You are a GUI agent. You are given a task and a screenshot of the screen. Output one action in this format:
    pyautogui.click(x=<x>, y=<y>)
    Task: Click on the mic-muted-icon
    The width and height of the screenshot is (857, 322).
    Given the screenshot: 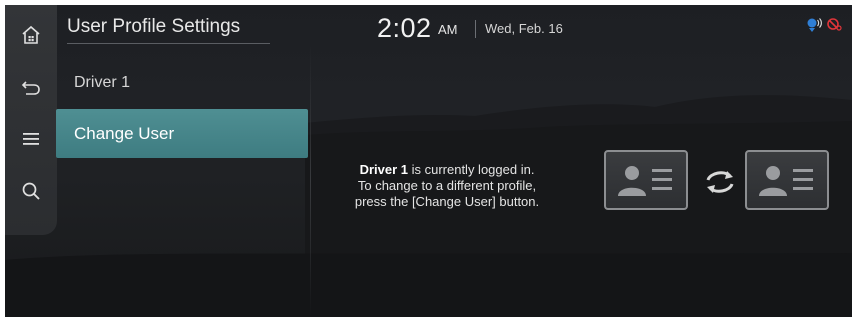 What is the action you would take?
    pyautogui.click(x=834, y=24)
    